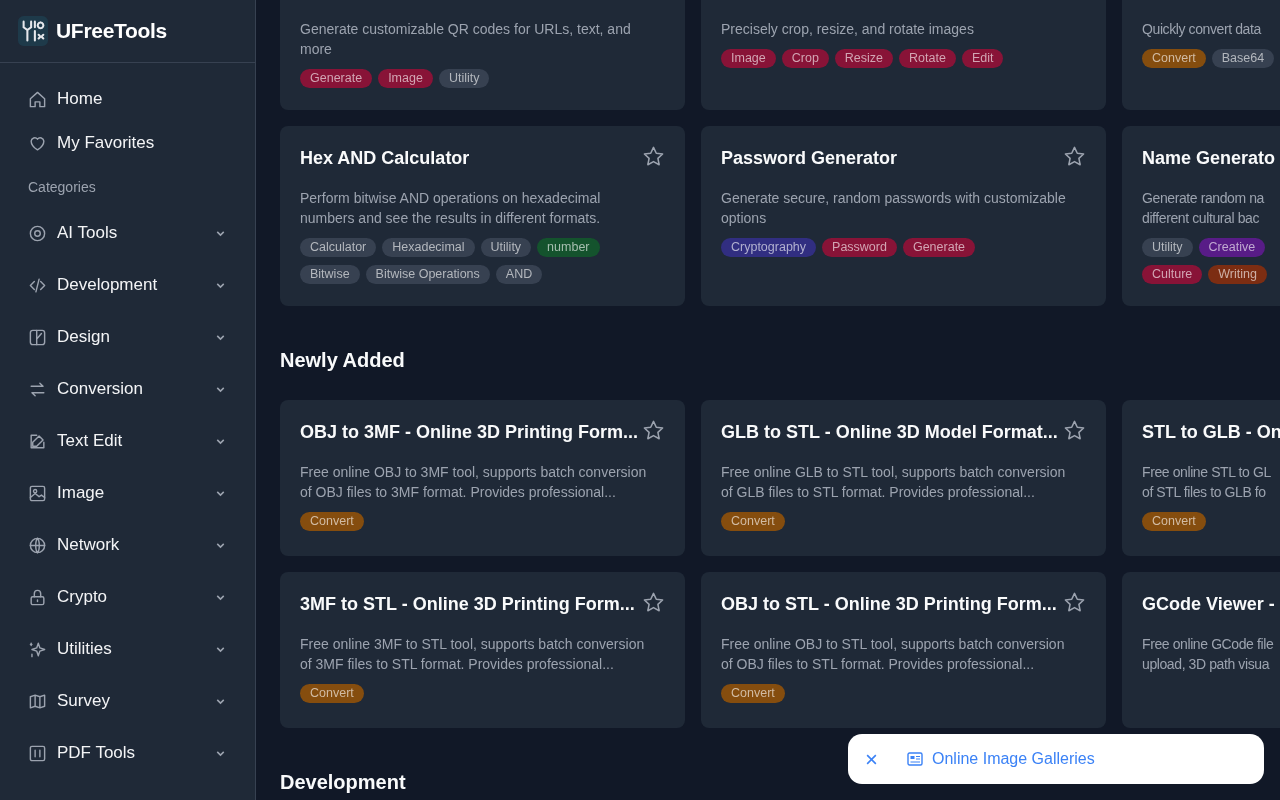  Describe the element at coordinates (111, 31) in the screenshot. I see `brand-name: UFreeTools` at that location.